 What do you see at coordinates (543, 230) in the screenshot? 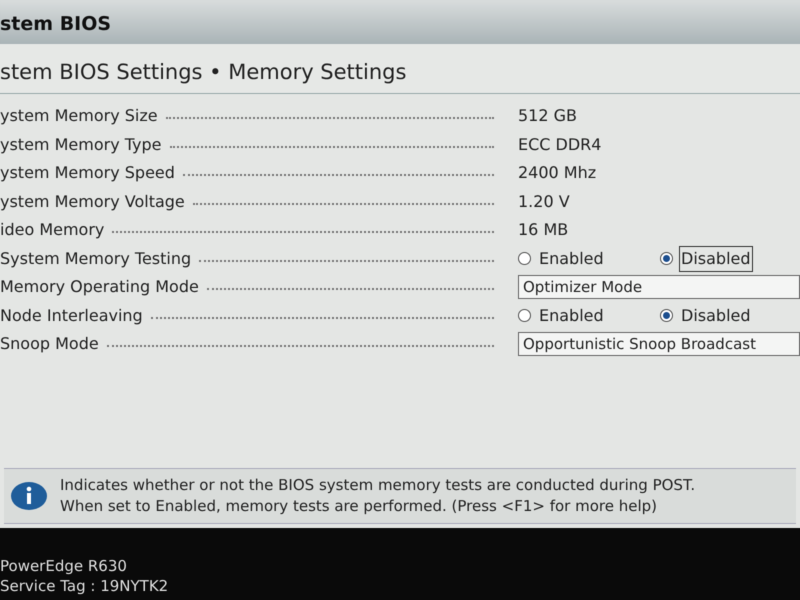
I see `setting-value: 16 MB` at bounding box center [543, 230].